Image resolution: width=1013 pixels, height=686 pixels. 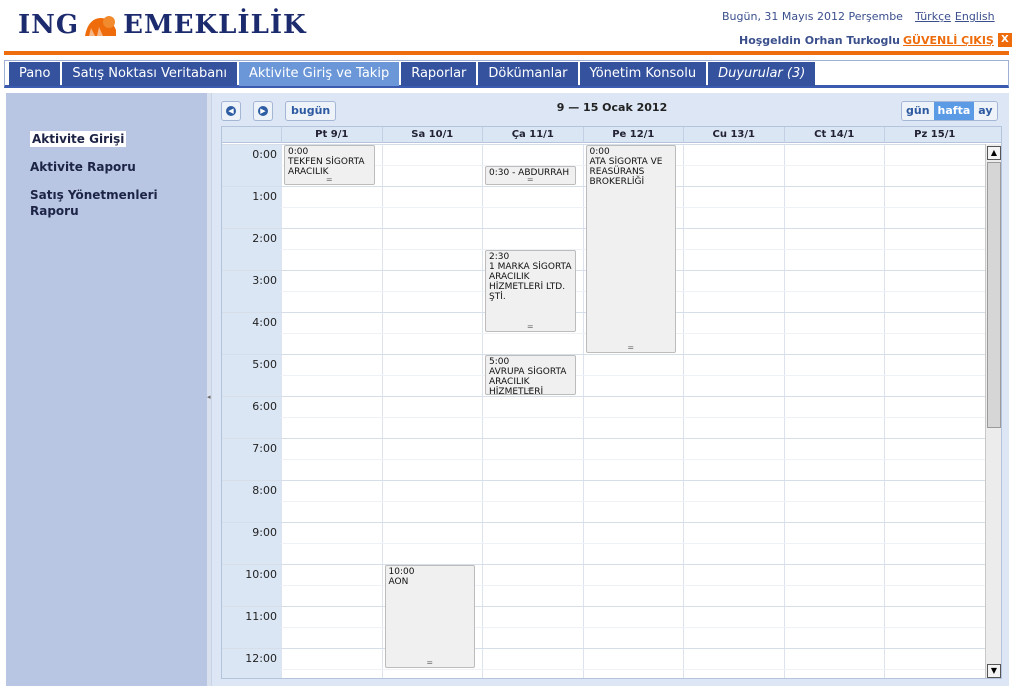 What do you see at coordinates (975, 16) in the screenshot?
I see `lang-english-link: English` at bounding box center [975, 16].